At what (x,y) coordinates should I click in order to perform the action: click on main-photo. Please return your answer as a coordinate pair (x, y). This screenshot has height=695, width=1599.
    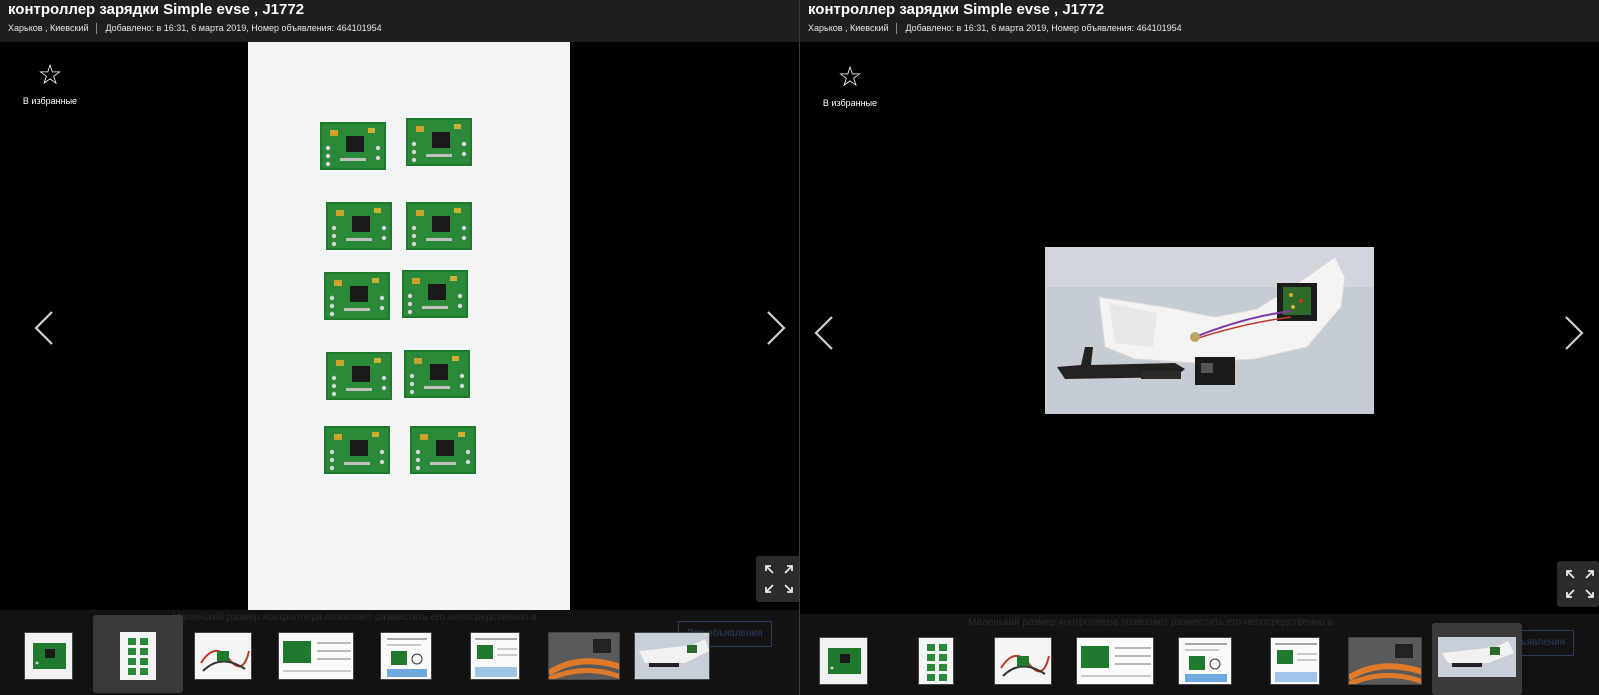
    Looking at the image, I should click on (1209, 330).